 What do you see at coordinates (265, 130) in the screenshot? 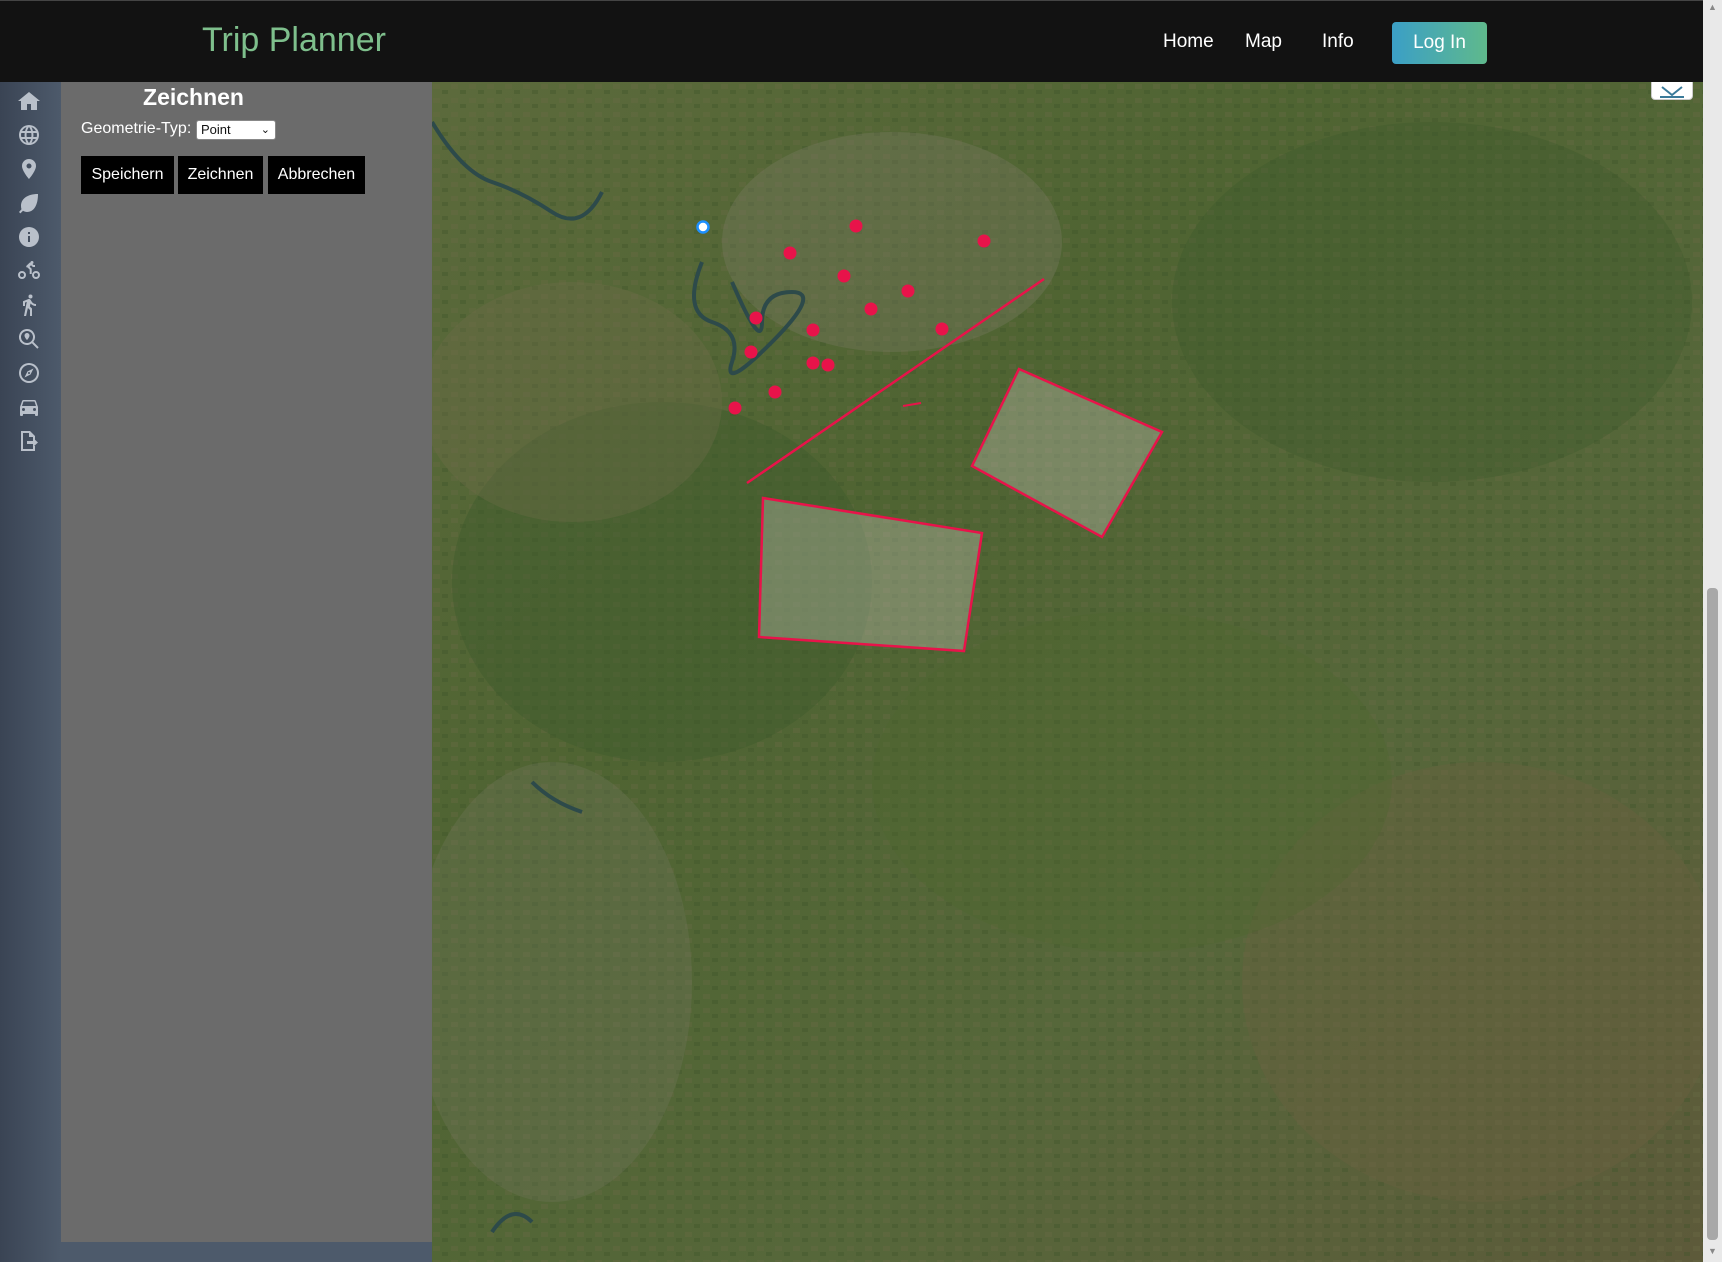
I see `chevron-down-icon: ⌄` at bounding box center [265, 130].